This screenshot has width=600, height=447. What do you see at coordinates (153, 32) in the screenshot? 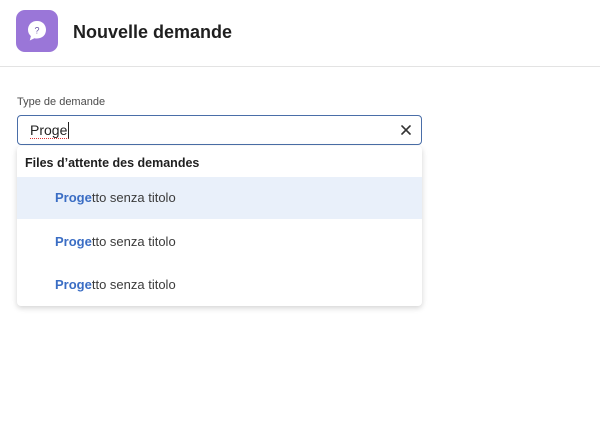
I see `page-title: Nouvelle demande` at bounding box center [153, 32].